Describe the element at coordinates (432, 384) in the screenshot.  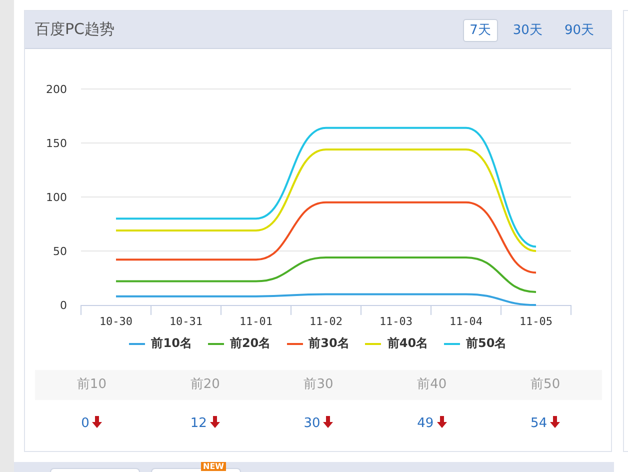
I see `stat-label: 前40` at that location.